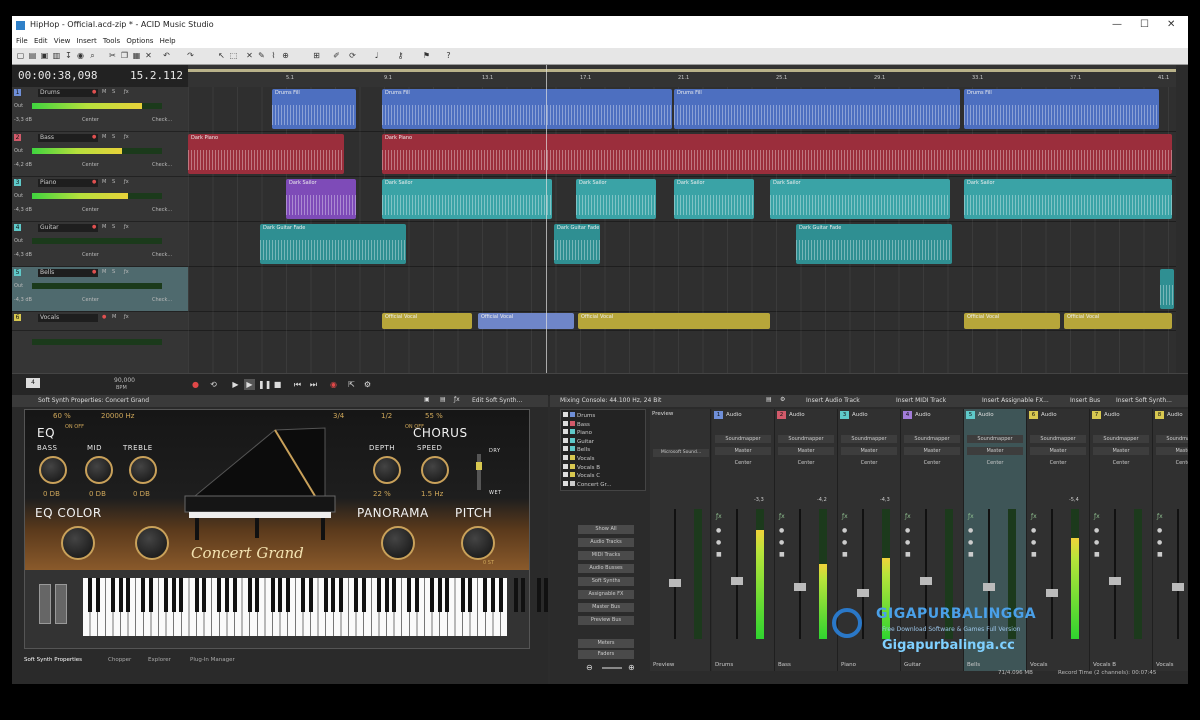 The image size is (1200, 720). What do you see at coordinates (266, 154) in the screenshot?
I see `clip-bass: Dark Piano` at bounding box center [266, 154].